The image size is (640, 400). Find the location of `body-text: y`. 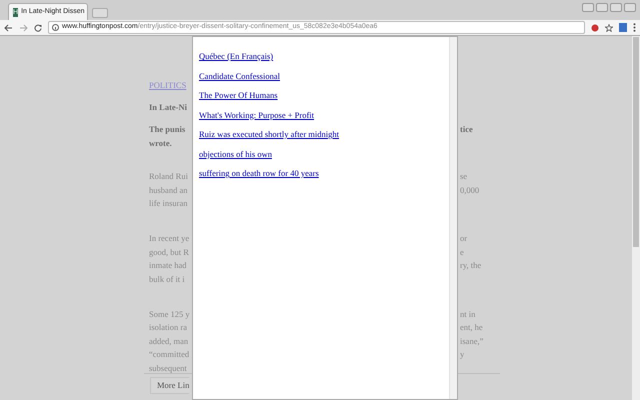

body-text: y is located at coordinates (462, 354).